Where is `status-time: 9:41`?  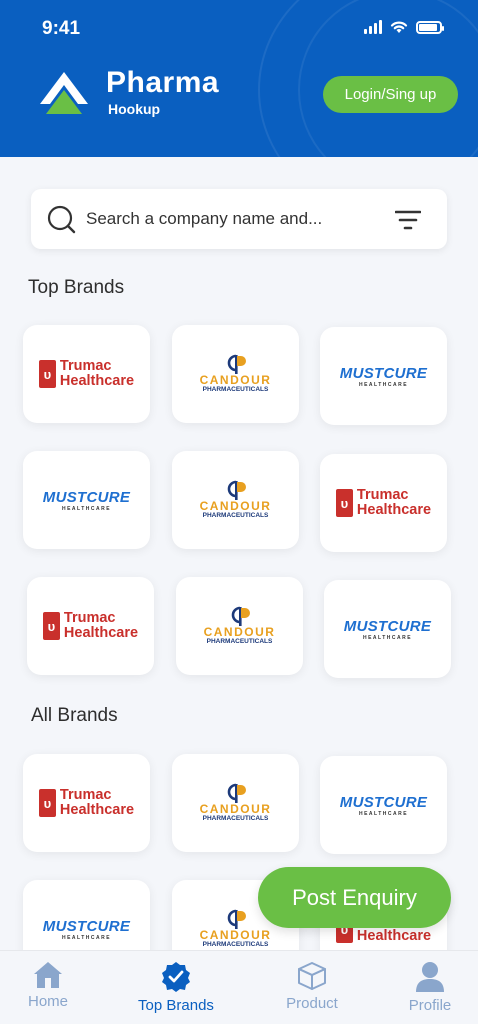
status-time: 9:41 is located at coordinates (61, 28).